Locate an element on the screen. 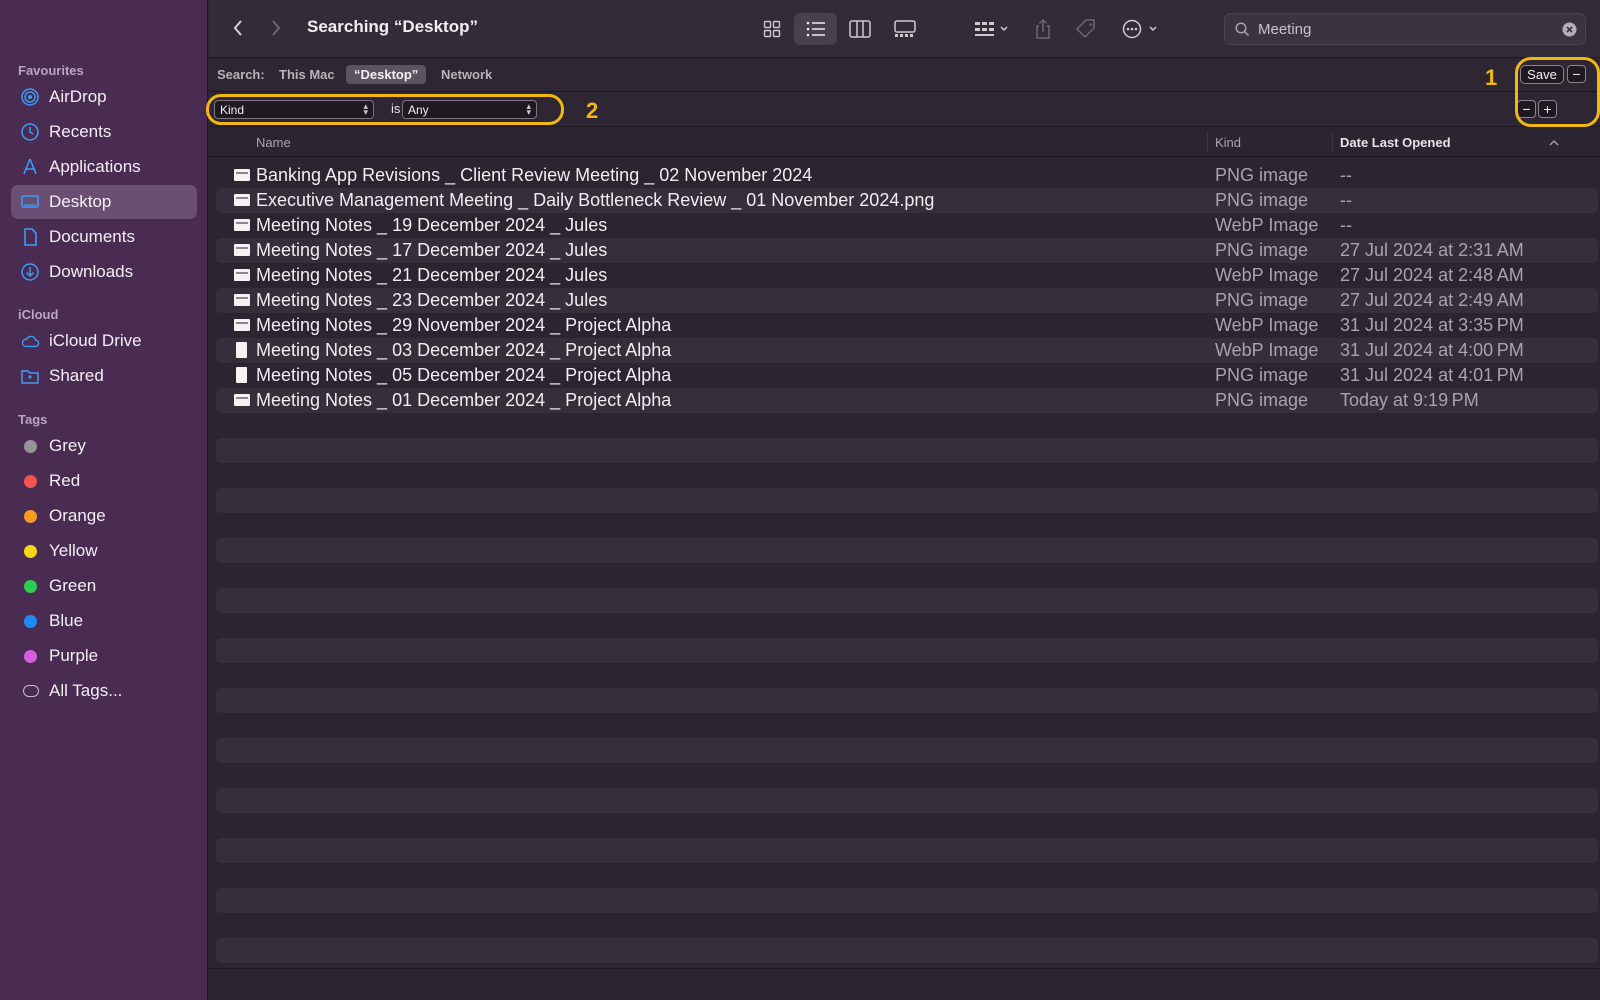 The width and height of the screenshot is (1600, 1000). window-title: Searching “Desktop” is located at coordinates (392, 26).